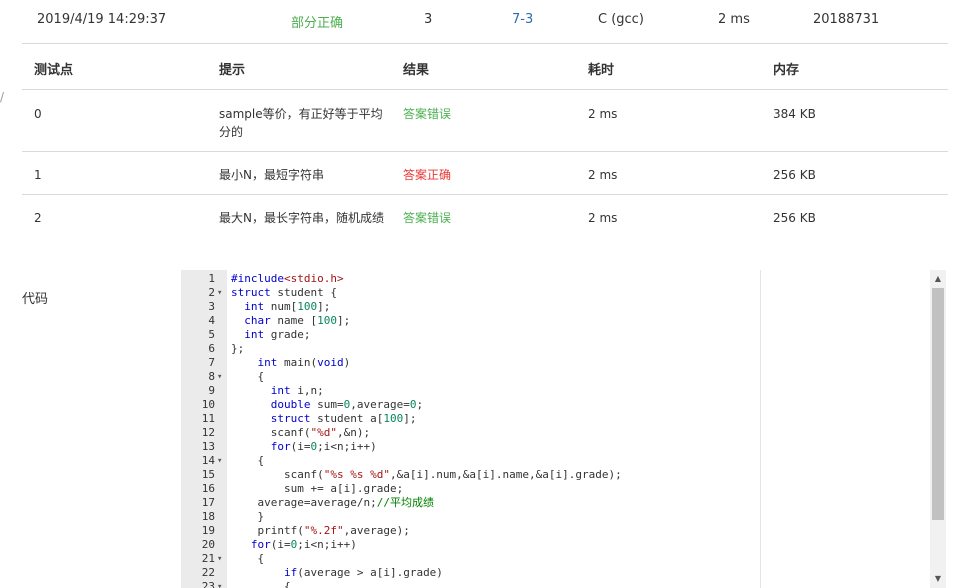 This screenshot has width=957, height=588. What do you see at coordinates (471, 335) in the screenshot?
I see `code-line: 5 int grade;` at bounding box center [471, 335].